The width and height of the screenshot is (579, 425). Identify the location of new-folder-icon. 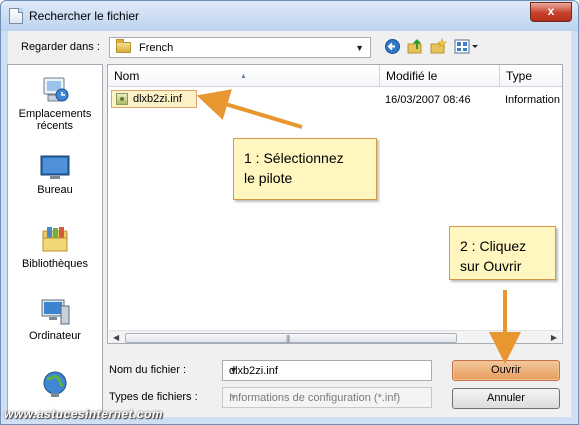
(438, 46).